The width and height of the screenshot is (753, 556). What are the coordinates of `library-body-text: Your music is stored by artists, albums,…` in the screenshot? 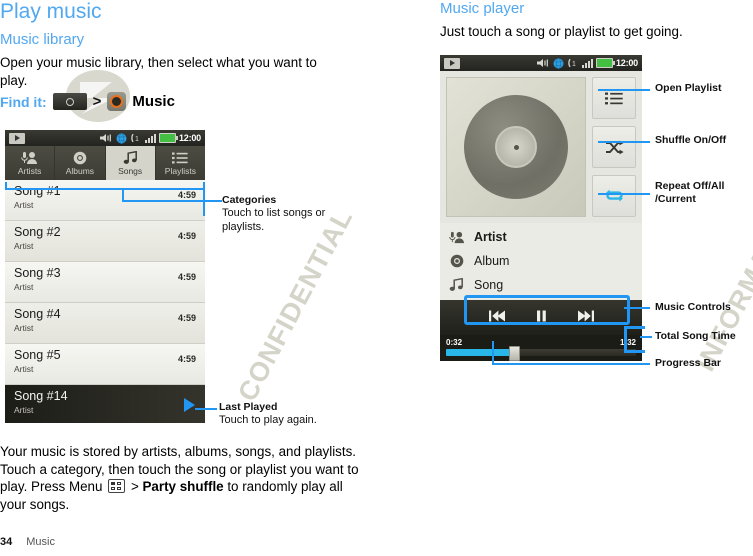 It's located at (180, 478).